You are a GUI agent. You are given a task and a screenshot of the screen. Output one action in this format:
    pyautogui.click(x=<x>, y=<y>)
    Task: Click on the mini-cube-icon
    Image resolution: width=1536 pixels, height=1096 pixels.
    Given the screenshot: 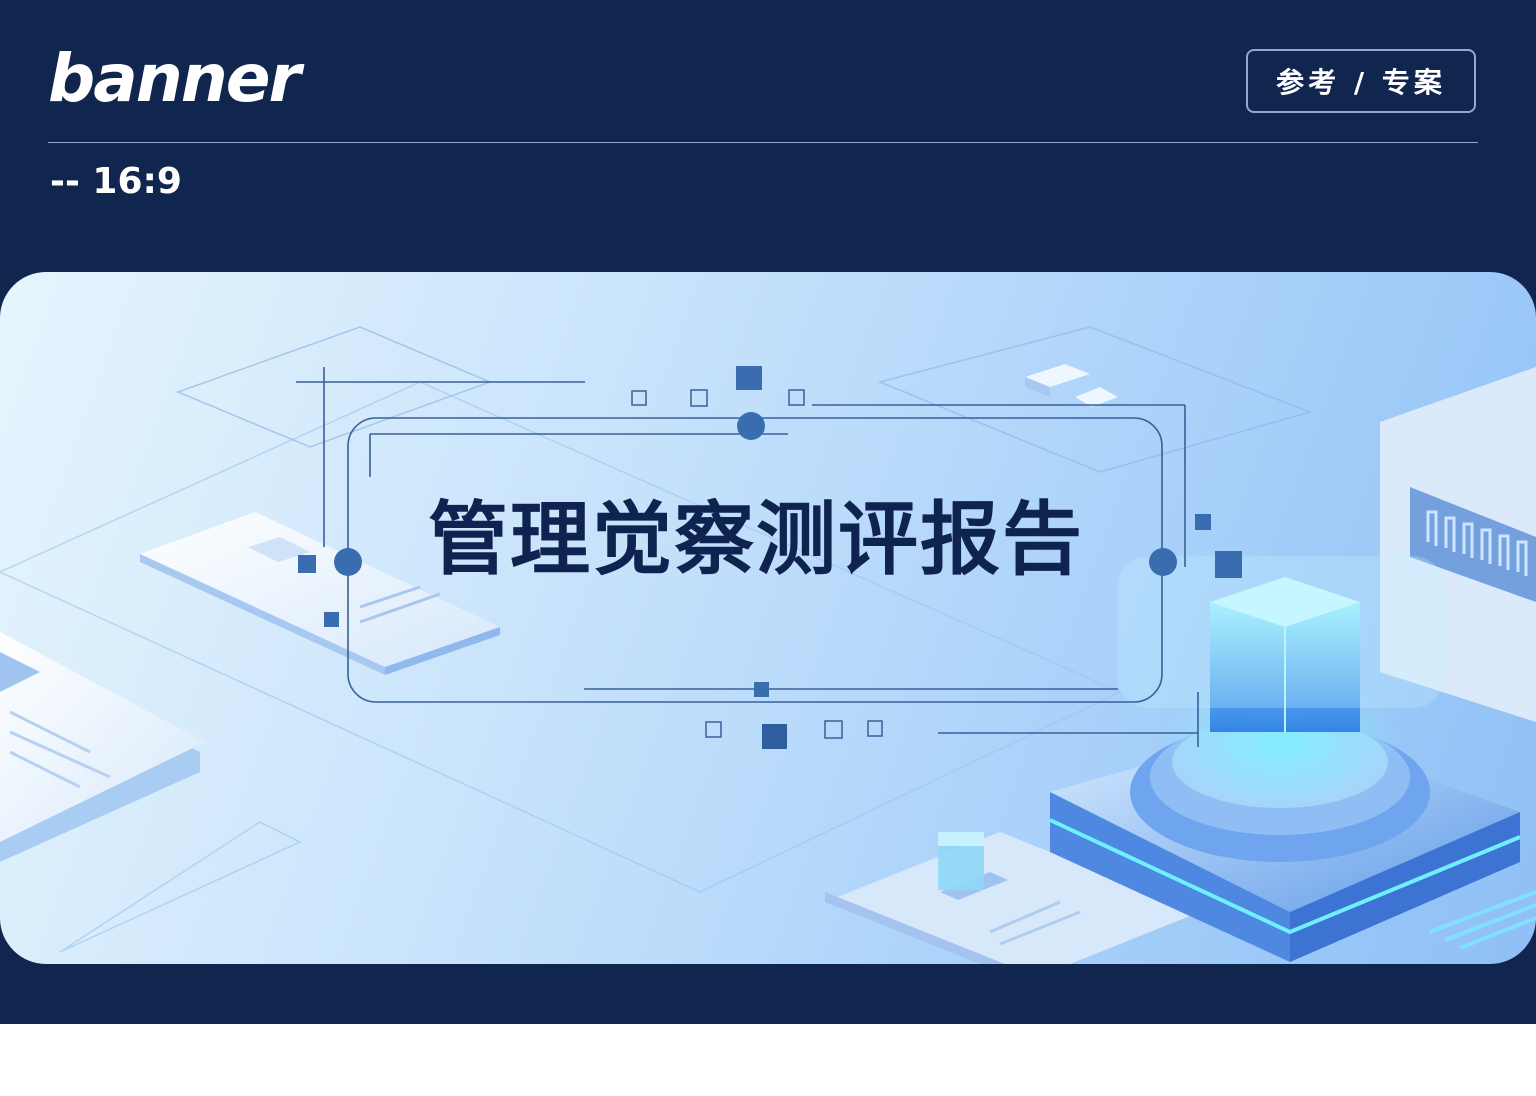 What is the action you would take?
    pyautogui.click(x=961, y=866)
    